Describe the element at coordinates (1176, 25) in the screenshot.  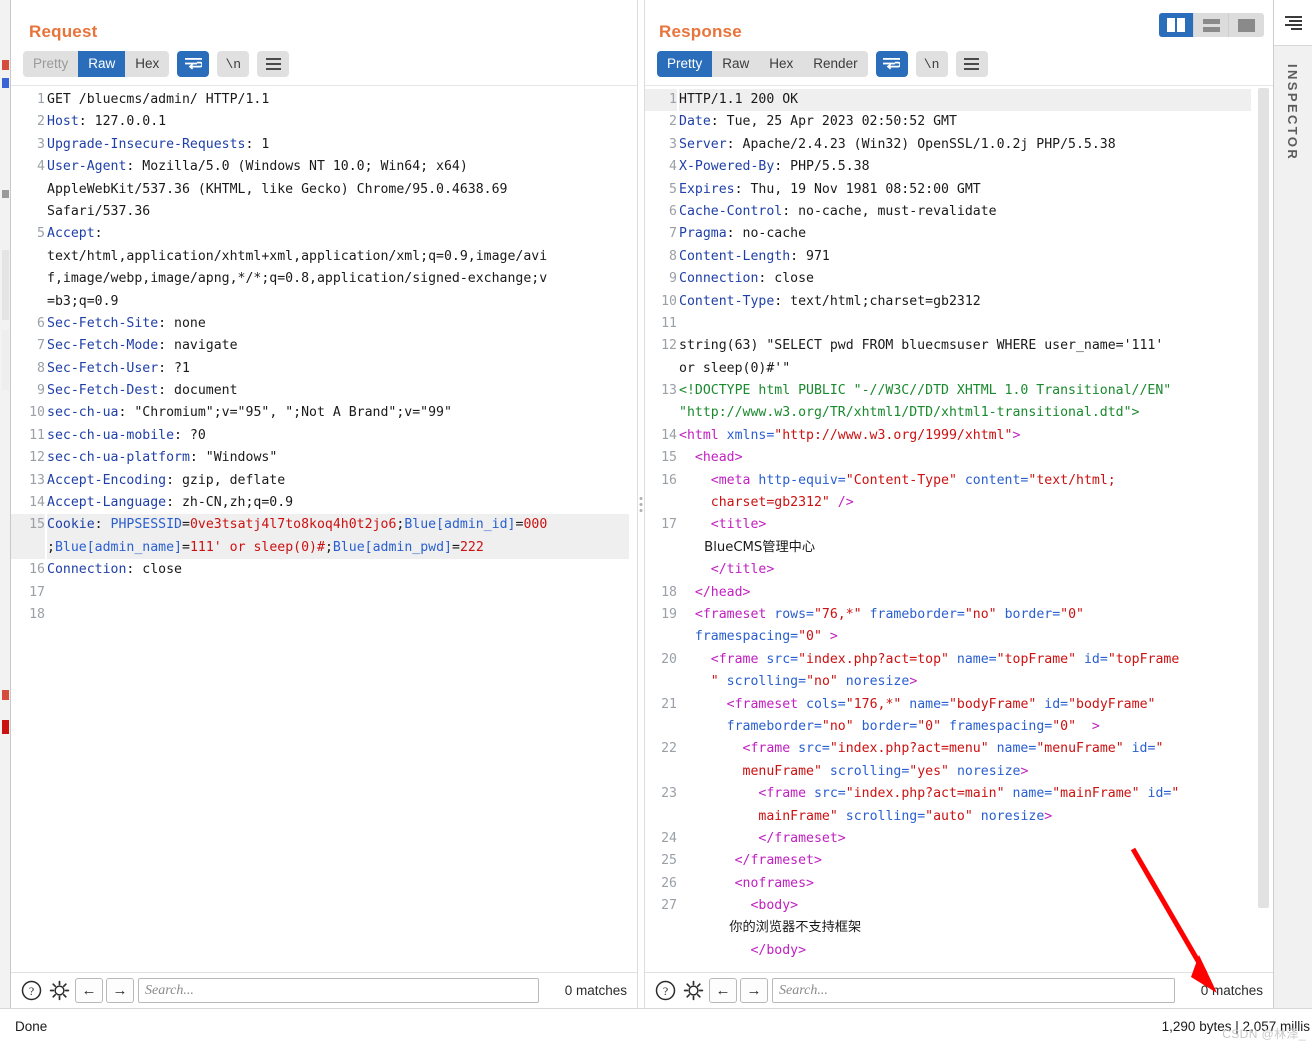
I see `layout-side-by-side-button` at that location.